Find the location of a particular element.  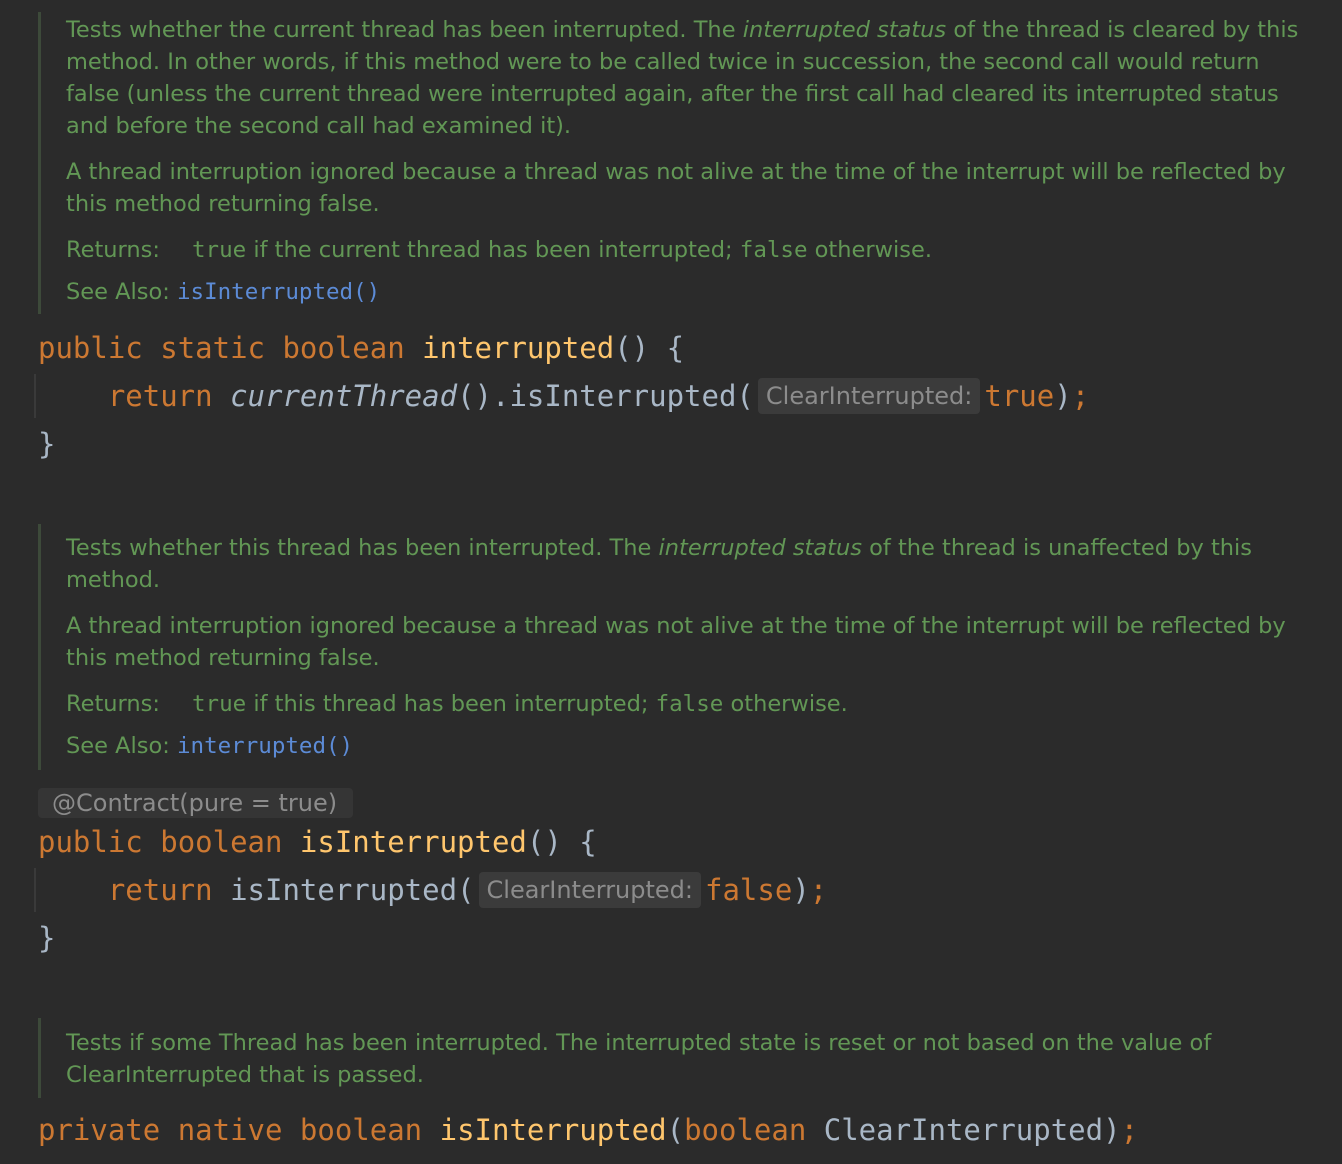

signature-line: public boolean isInterrupted() { is located at coordinates (317, 842).